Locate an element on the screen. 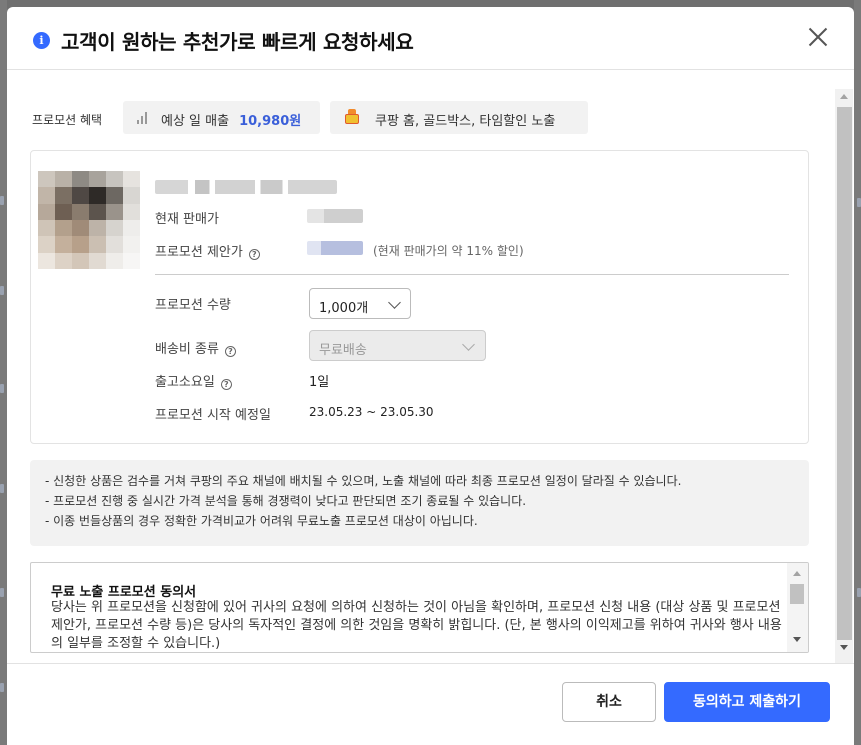  leadtime-label: 출고소요일? is located at coordinates (193, 380).